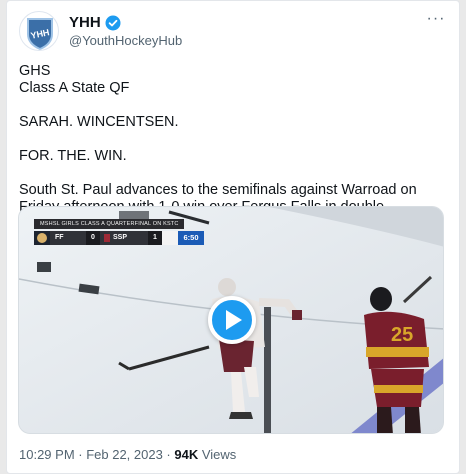 The width and height of the screenshot is (466, 474). What do you see at coordinates (73, 156) in the screenshot?
I see `tweet-line: FOR. THE. WIN.` at bounding box center [73, 156].